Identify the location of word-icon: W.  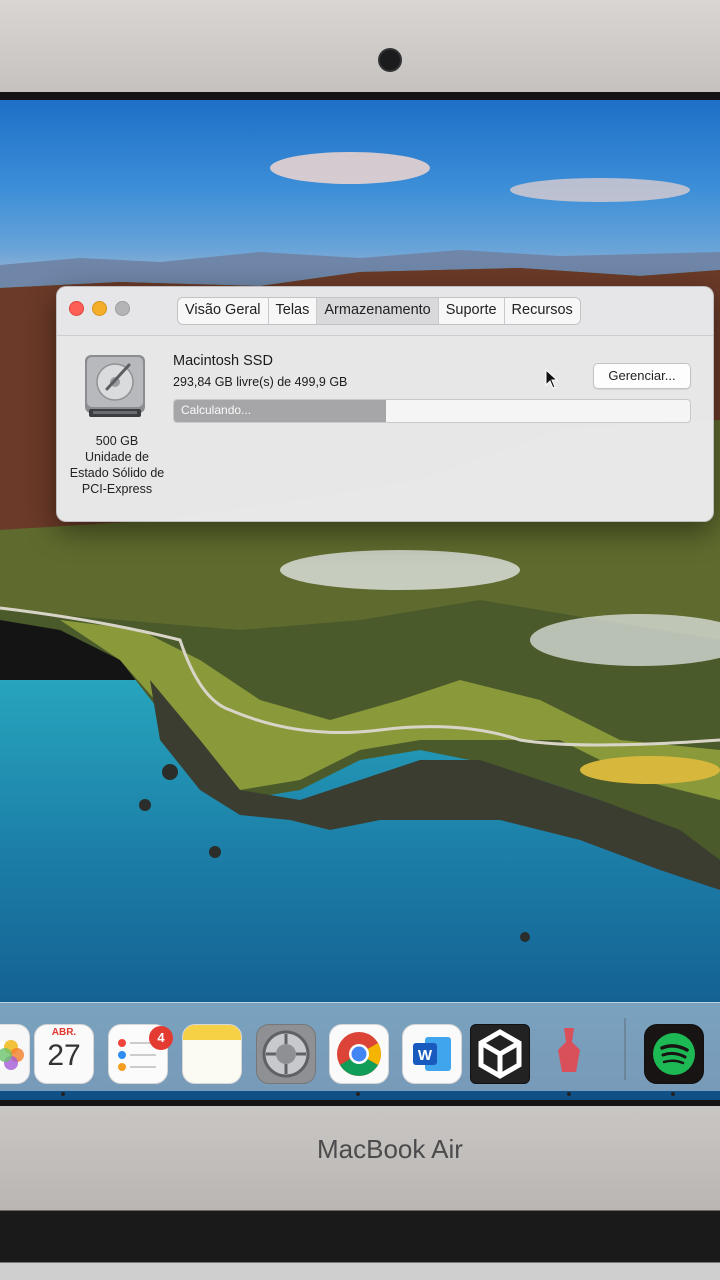
(432, 1054).